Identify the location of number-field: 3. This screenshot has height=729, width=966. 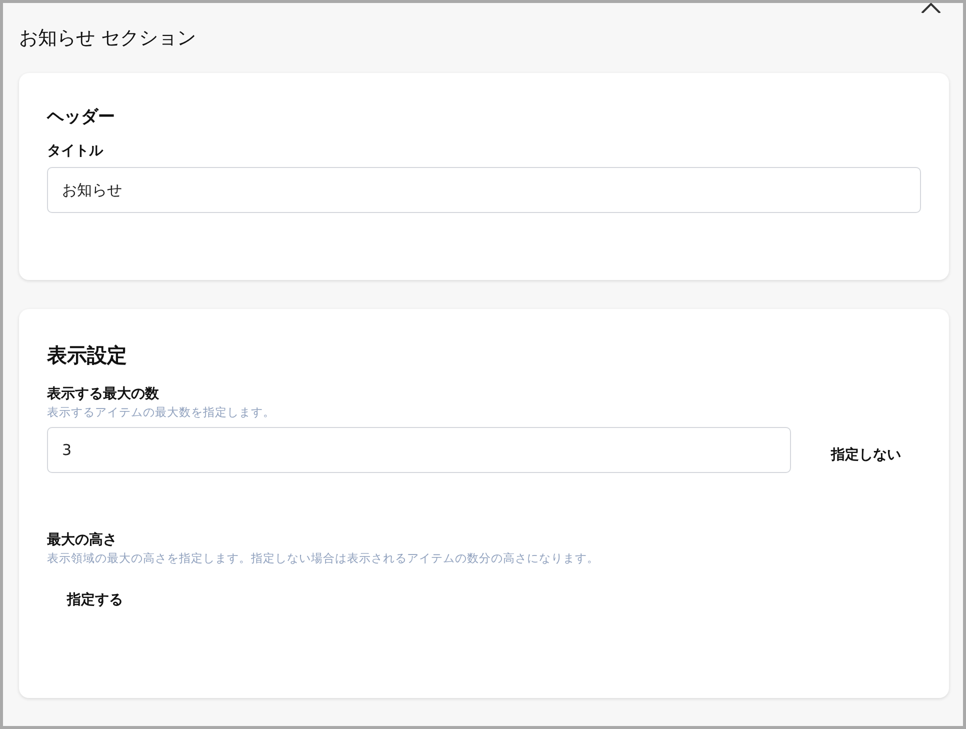
(419, 450).